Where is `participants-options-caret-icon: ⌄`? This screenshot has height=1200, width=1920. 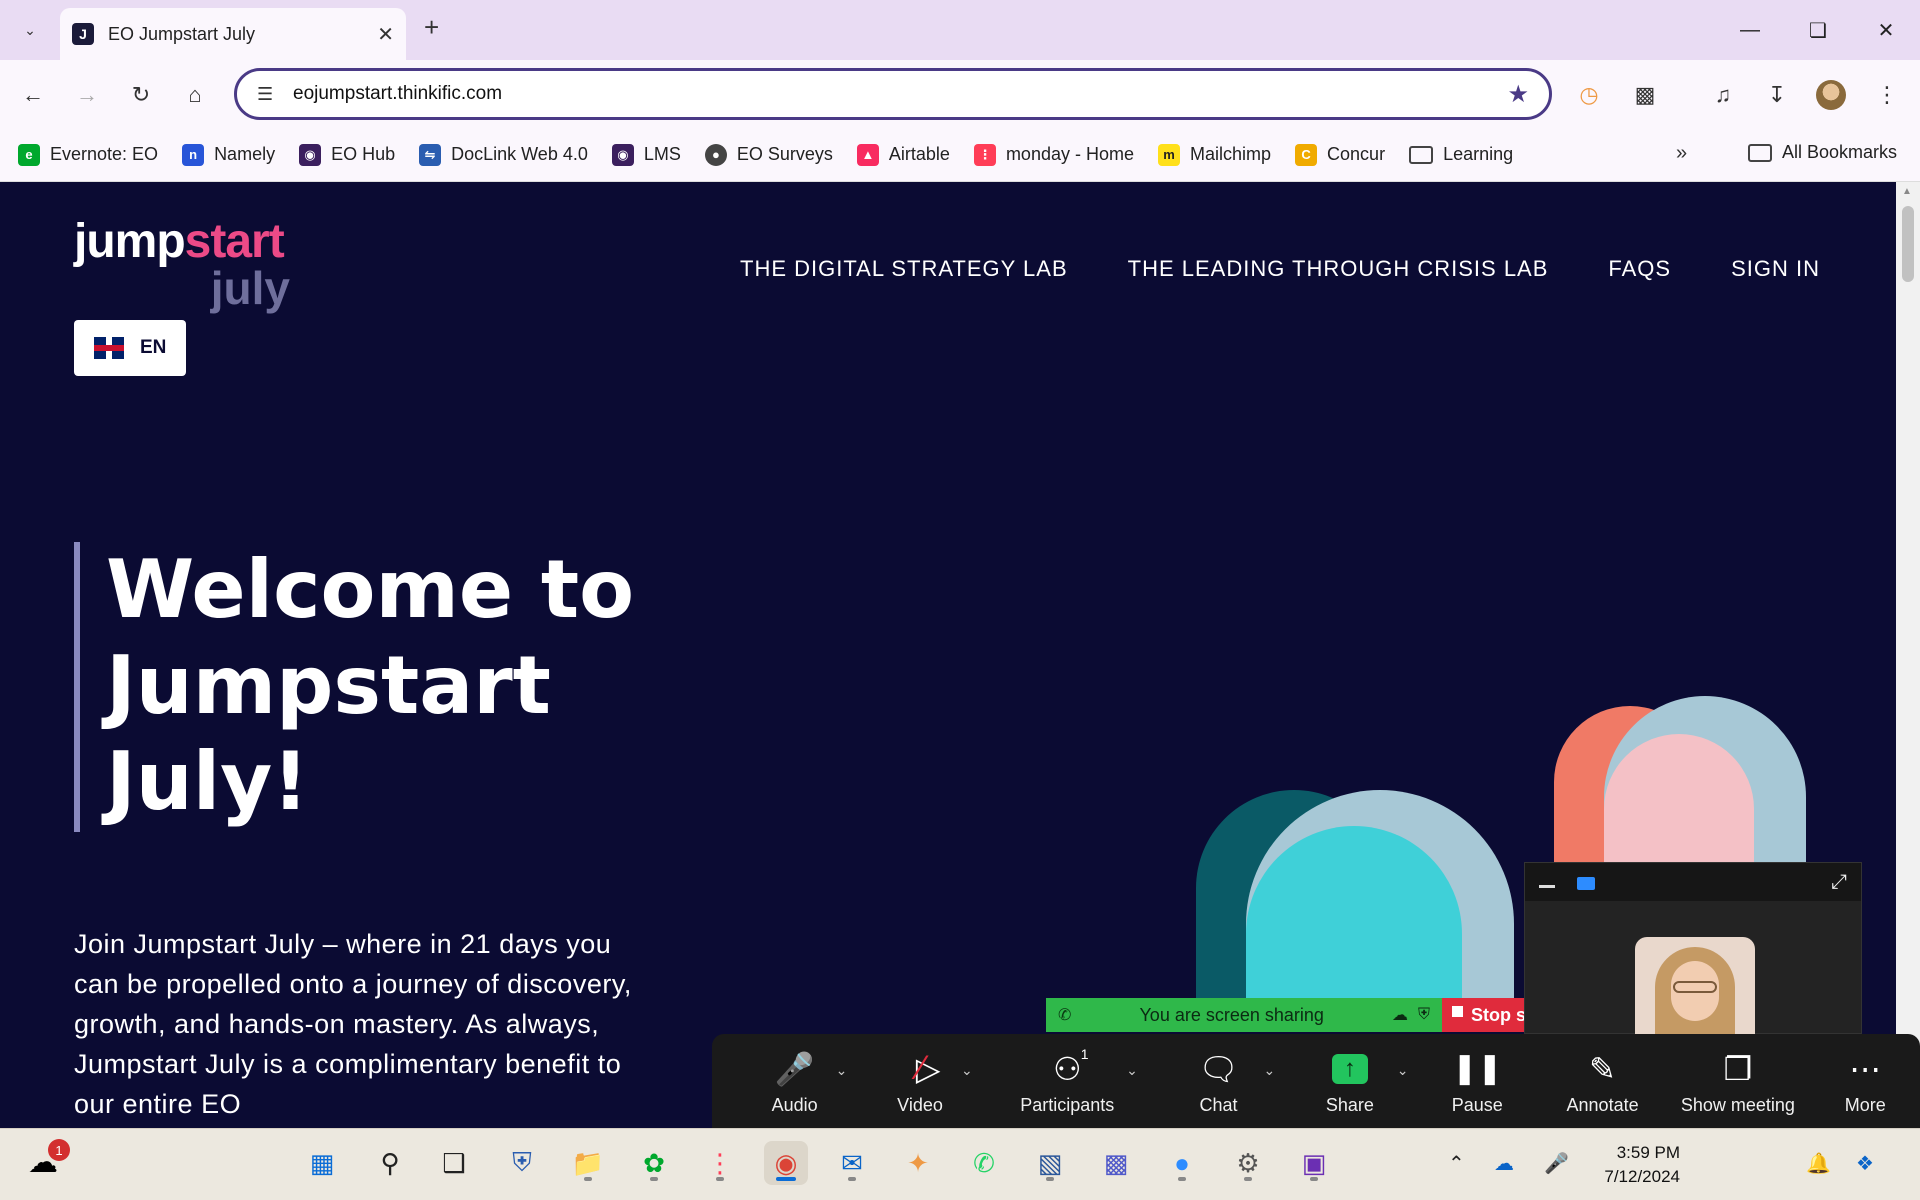
participants-options-caret-icon: ⌄ is located at coordinates (1132, 1070).